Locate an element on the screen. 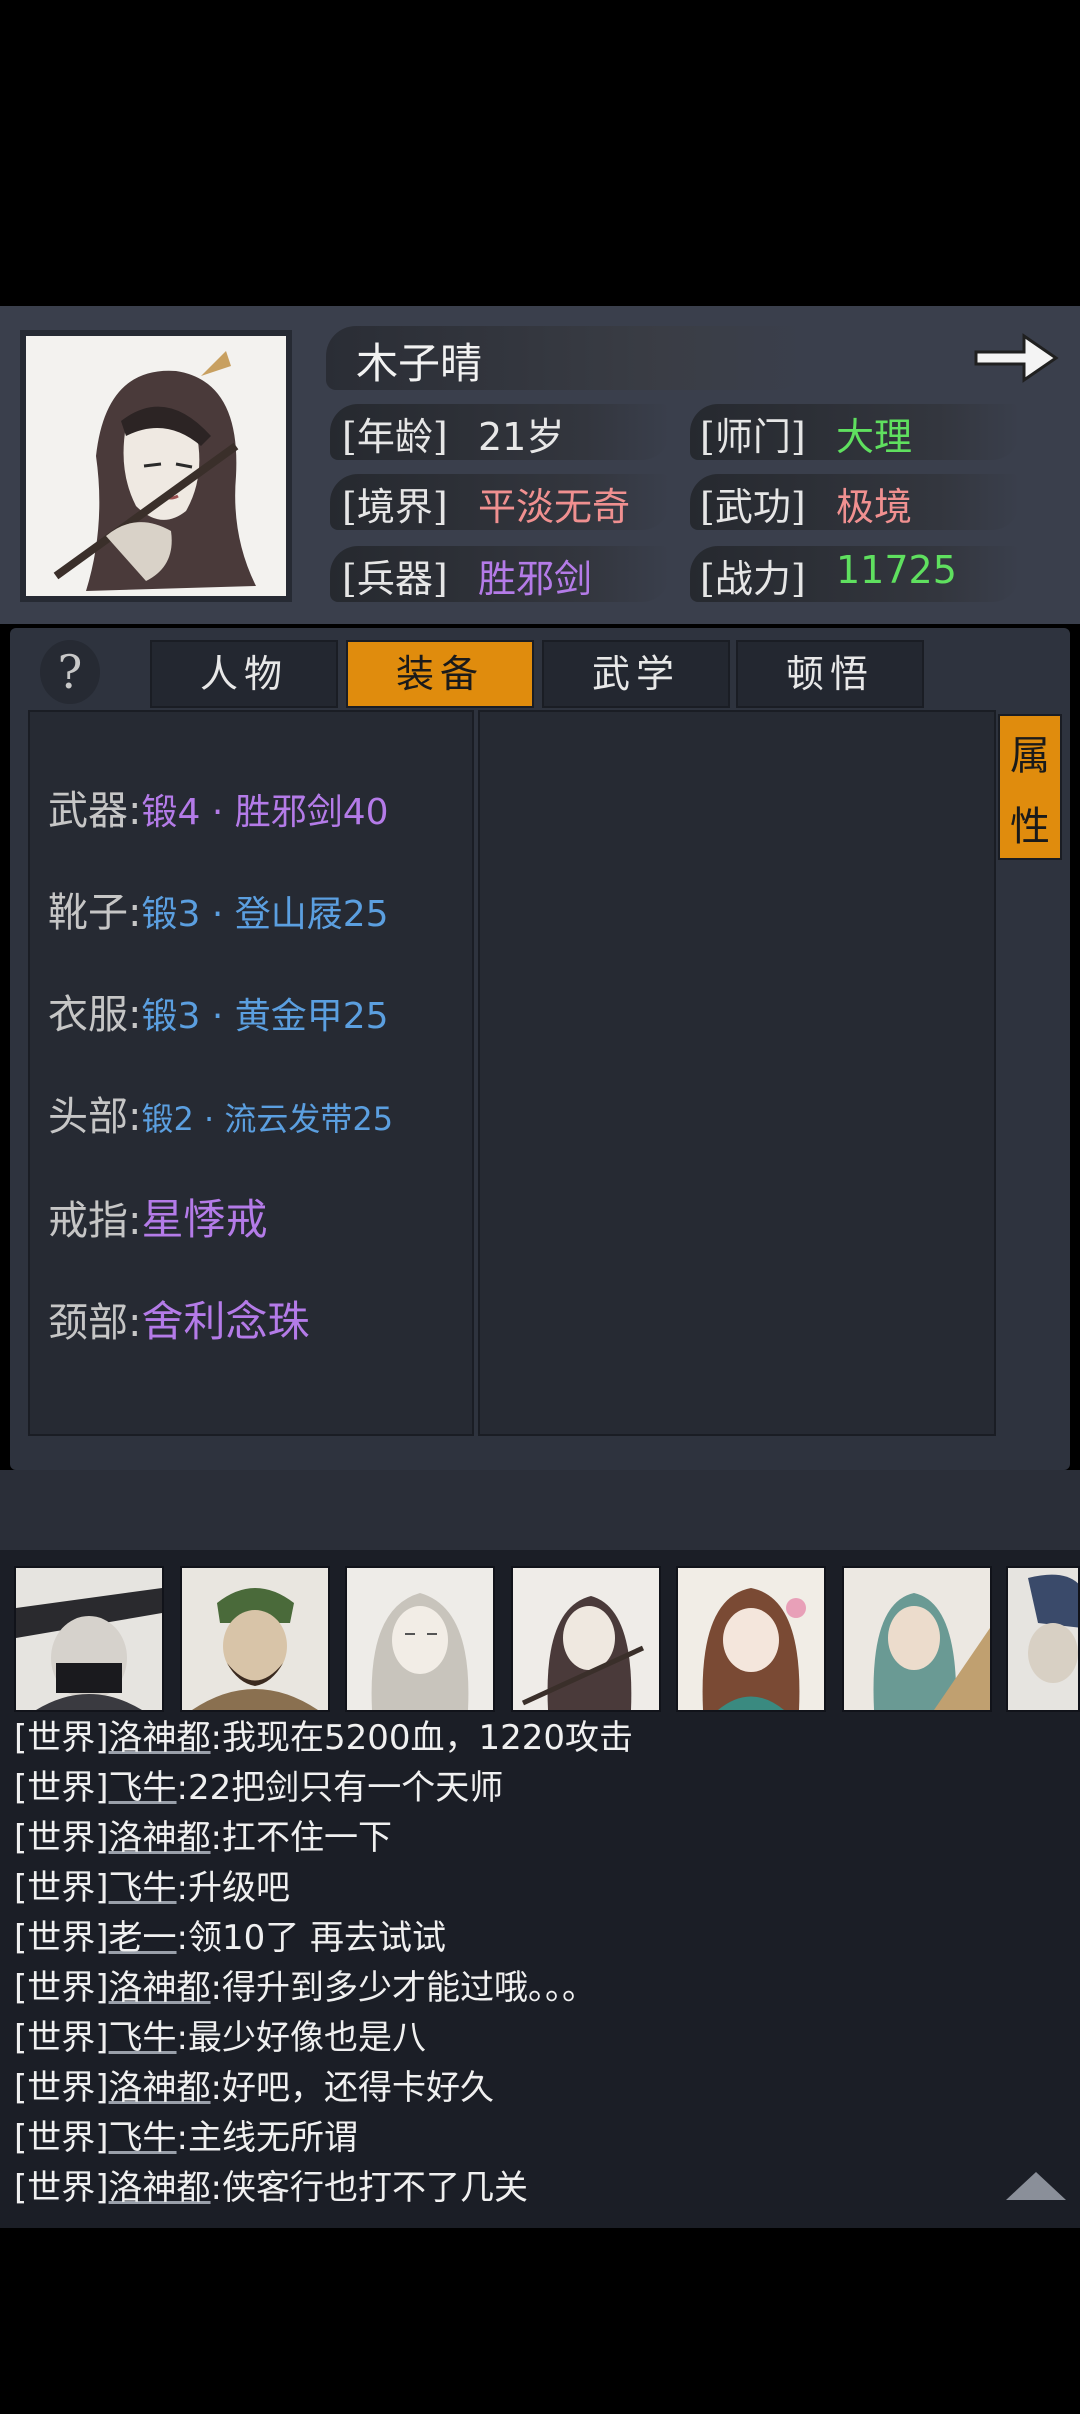 The width and height of the screenshot is (1080, 2414). equip-slot-label: 戒指: is located at coordinates (95, 1221).